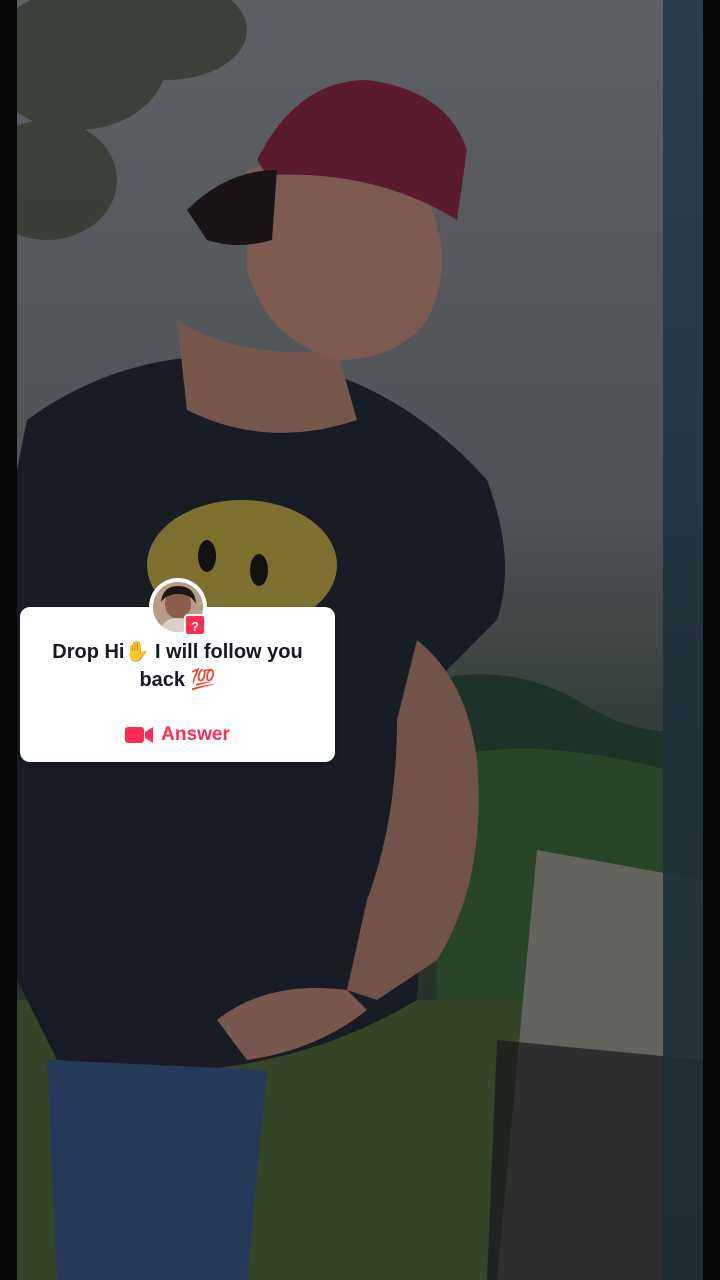 This screenshot has width=720, height=1280. What do you see at coordinates (178, 607) in the screenshot?
I see `asker-avatar: ?` at bounding box center [178, 607].